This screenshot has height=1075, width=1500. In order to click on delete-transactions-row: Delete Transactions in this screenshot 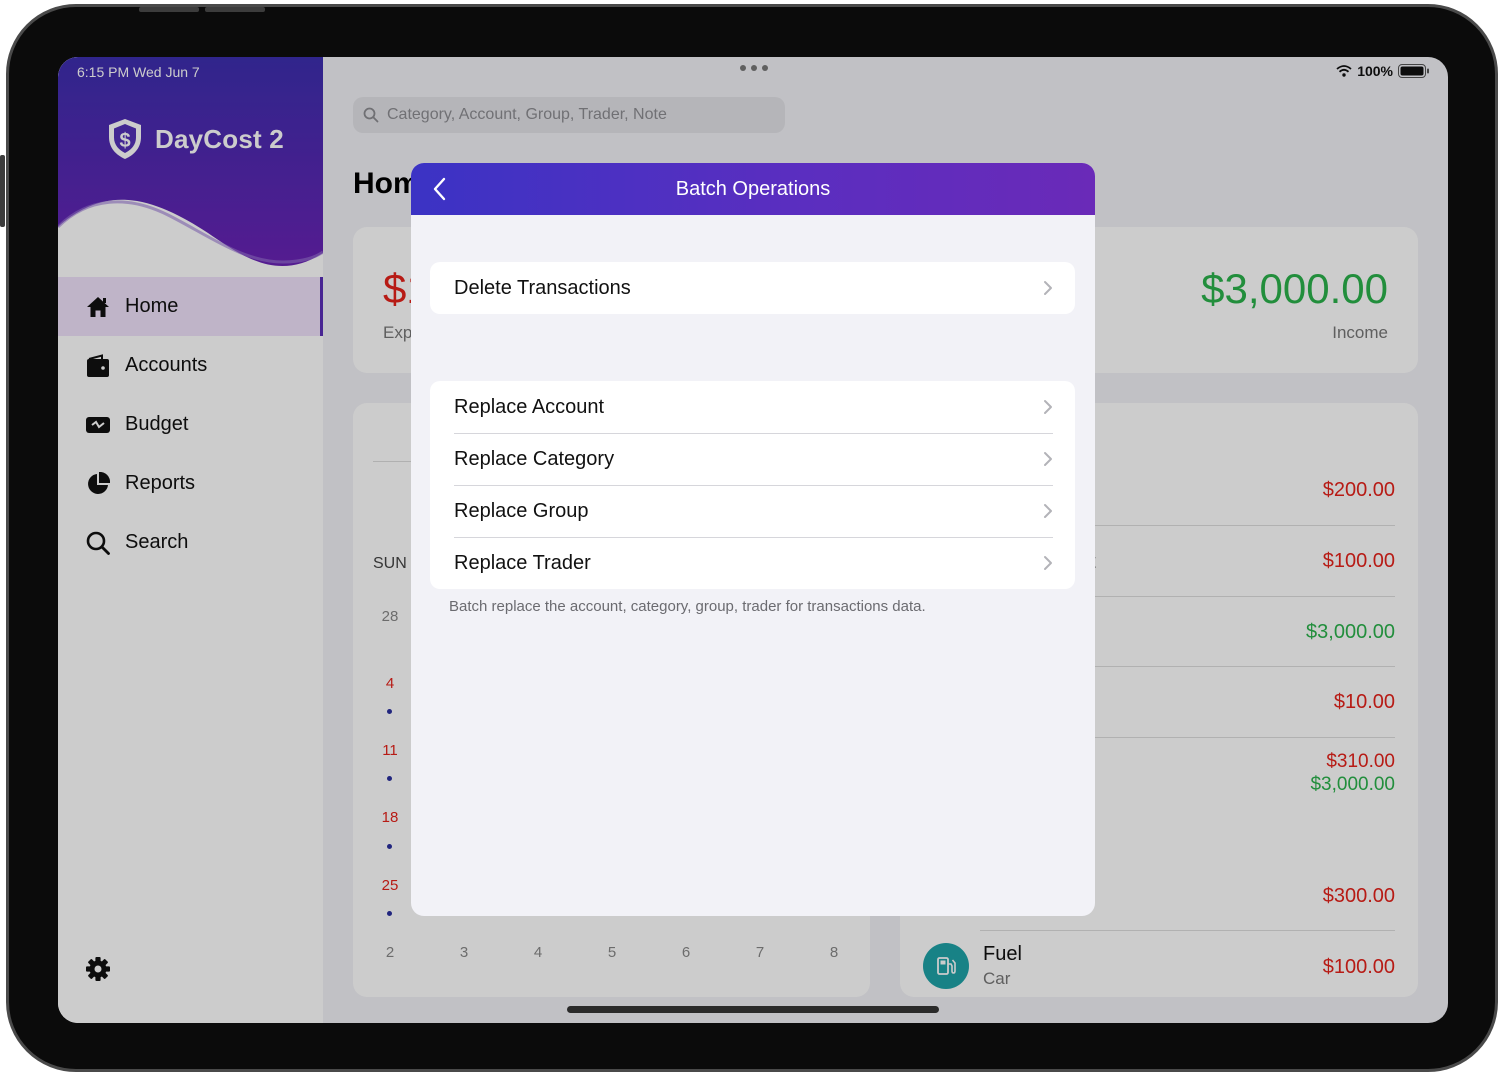, I will do `click(752, 288)`.